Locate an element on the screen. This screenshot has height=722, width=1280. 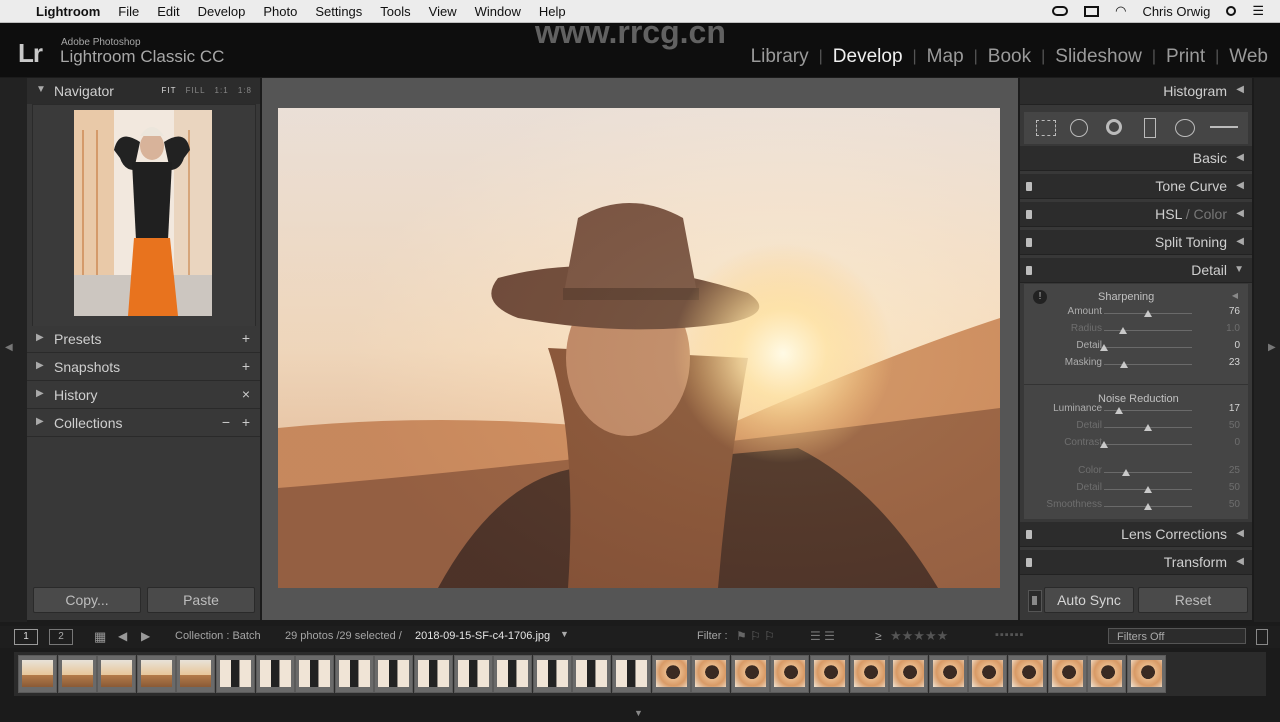
slider-value: 17 is located at coordinates (1234, 408).